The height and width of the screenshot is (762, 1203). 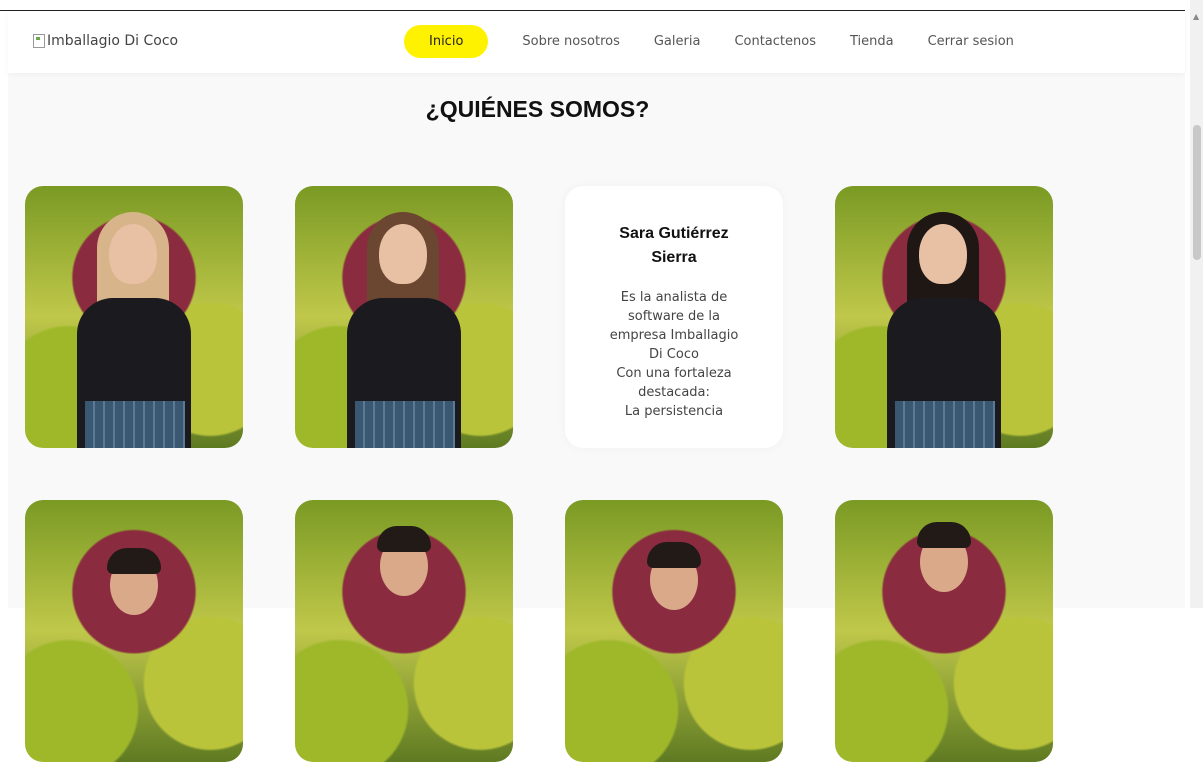 I want to click on scrollbar-thumb, so click(x=1197, y=192).